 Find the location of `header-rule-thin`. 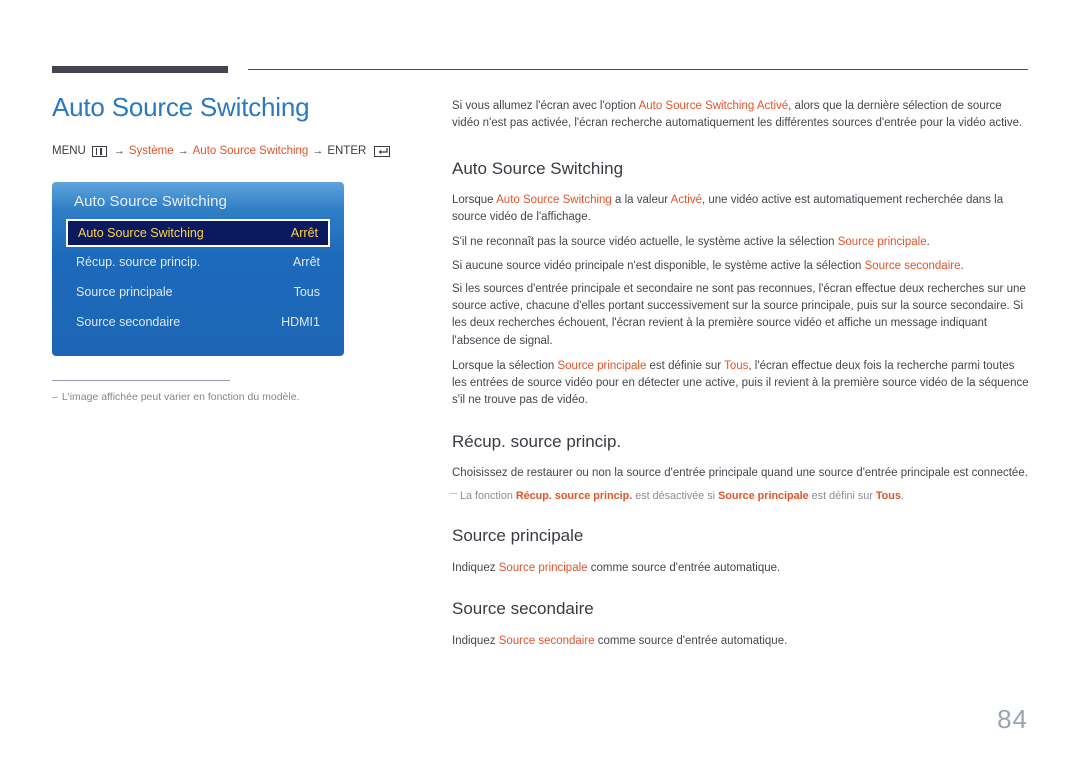

header-rule-thin is located at coordinates (638, 69).